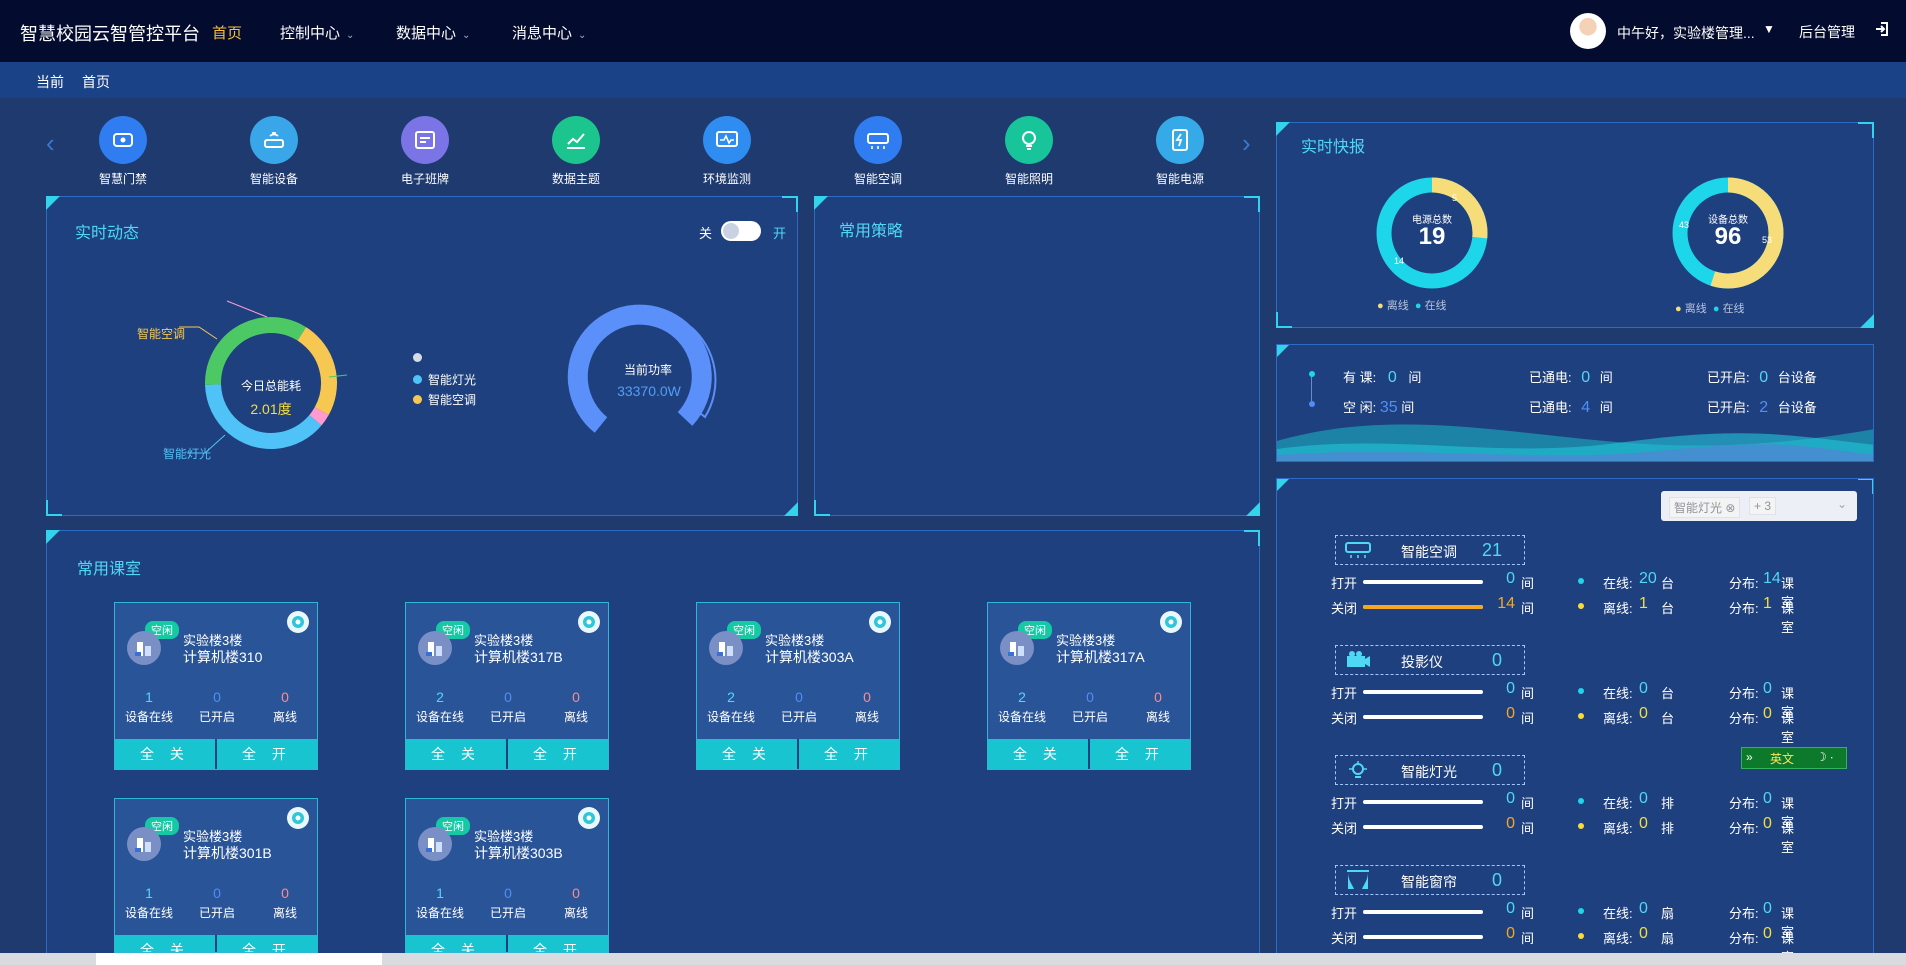  What do you see at coordinates (216, 902) in the screenshot?
I see `stat-opened: 0 已开启` at bounding box center [216, 902].